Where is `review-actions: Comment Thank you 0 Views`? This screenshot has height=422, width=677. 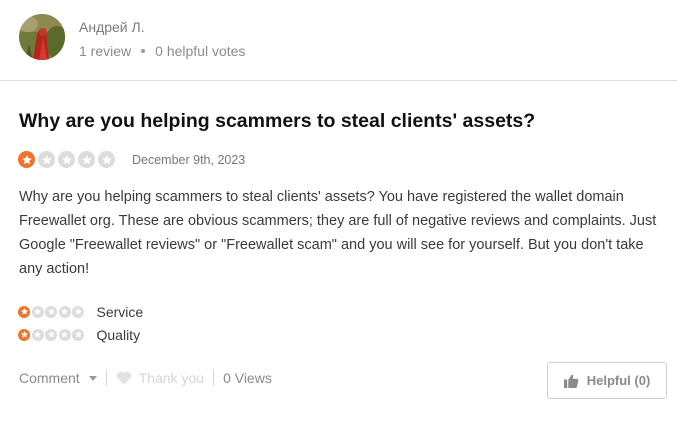
review-actions: Comment Thank you 0 Views is located at coordinates (145, 378).